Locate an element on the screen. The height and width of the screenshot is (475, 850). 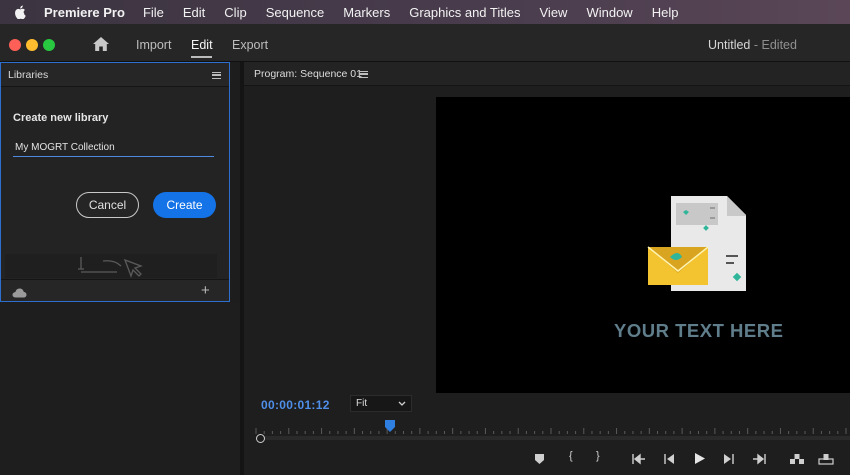
title-text-overlay: YOUR TEXT HERE is located at coordinates (698, 331).